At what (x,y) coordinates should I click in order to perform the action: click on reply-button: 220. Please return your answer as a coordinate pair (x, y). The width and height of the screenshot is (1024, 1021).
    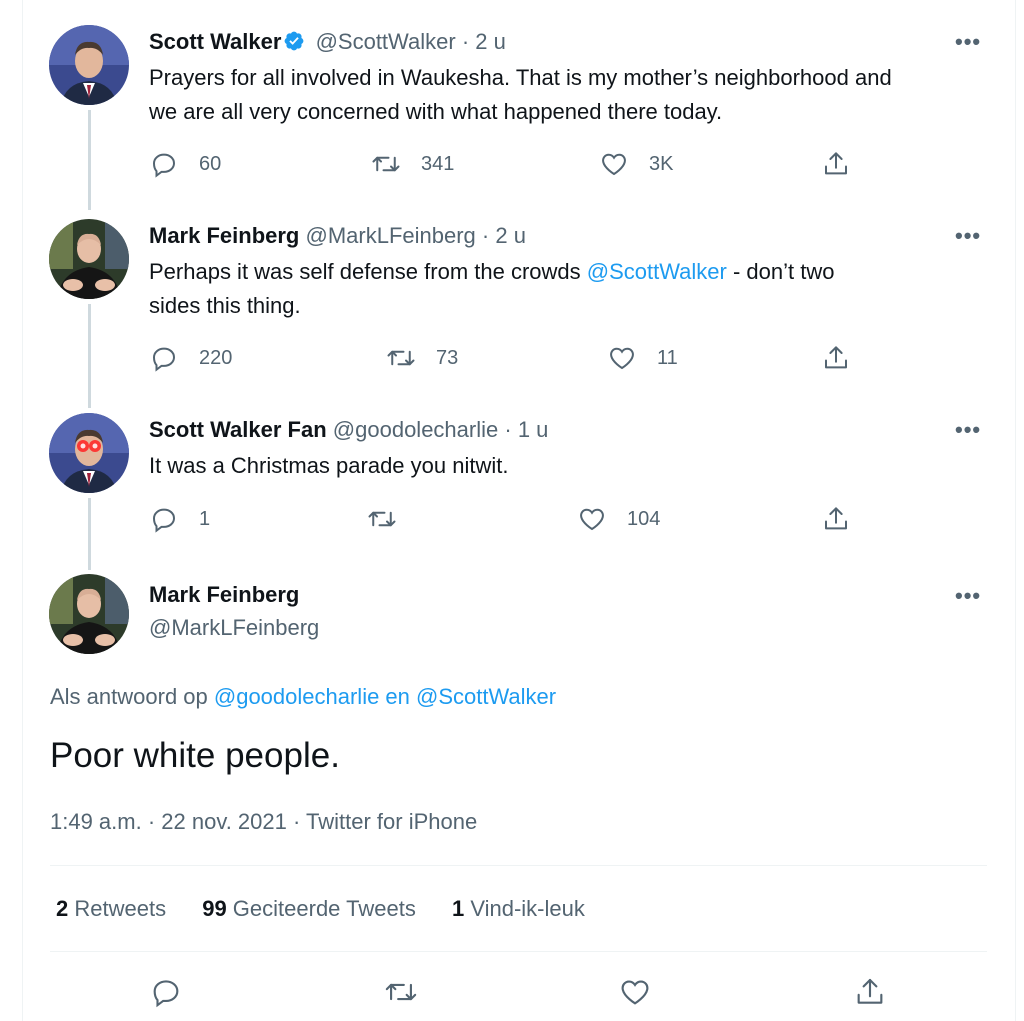
    Looking at the image, I should click on (190, 358).